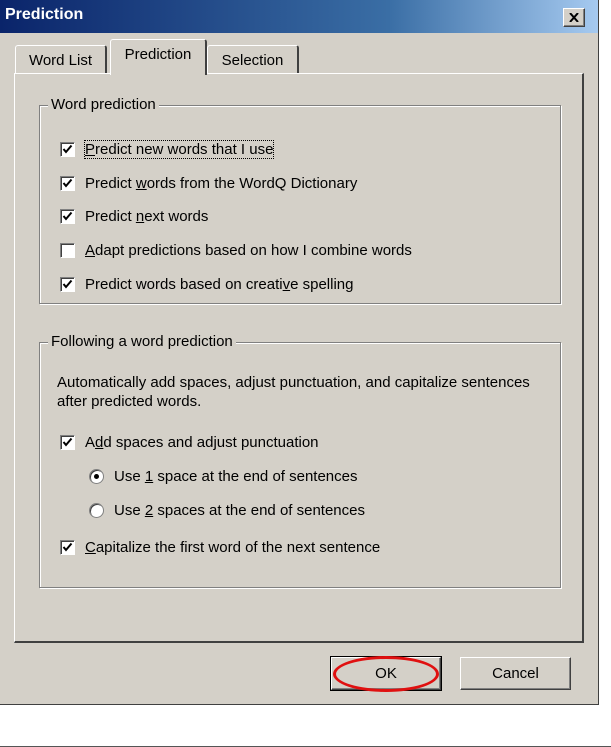 The height and width of the screenshot is (747, 611). I want to click on option-label: Predict words from the WordQ Dictionary, so click(221, 183).